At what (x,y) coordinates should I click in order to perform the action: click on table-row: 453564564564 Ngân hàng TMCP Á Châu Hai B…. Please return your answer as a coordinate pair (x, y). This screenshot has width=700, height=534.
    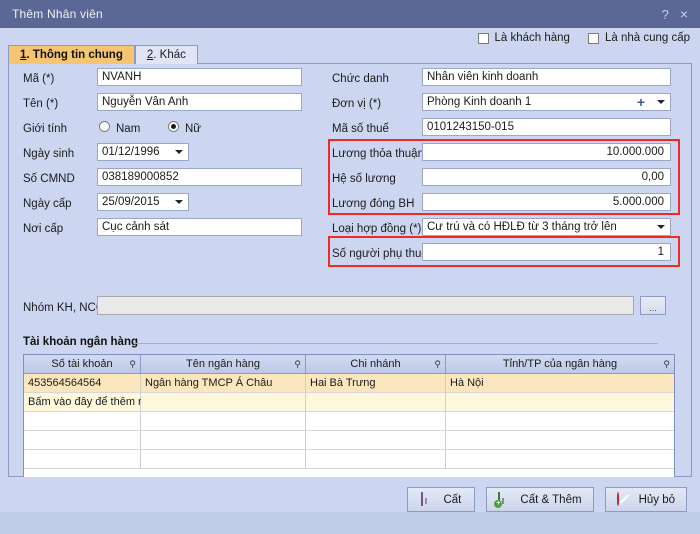
    Looking at the image, I should click on (349, 383).